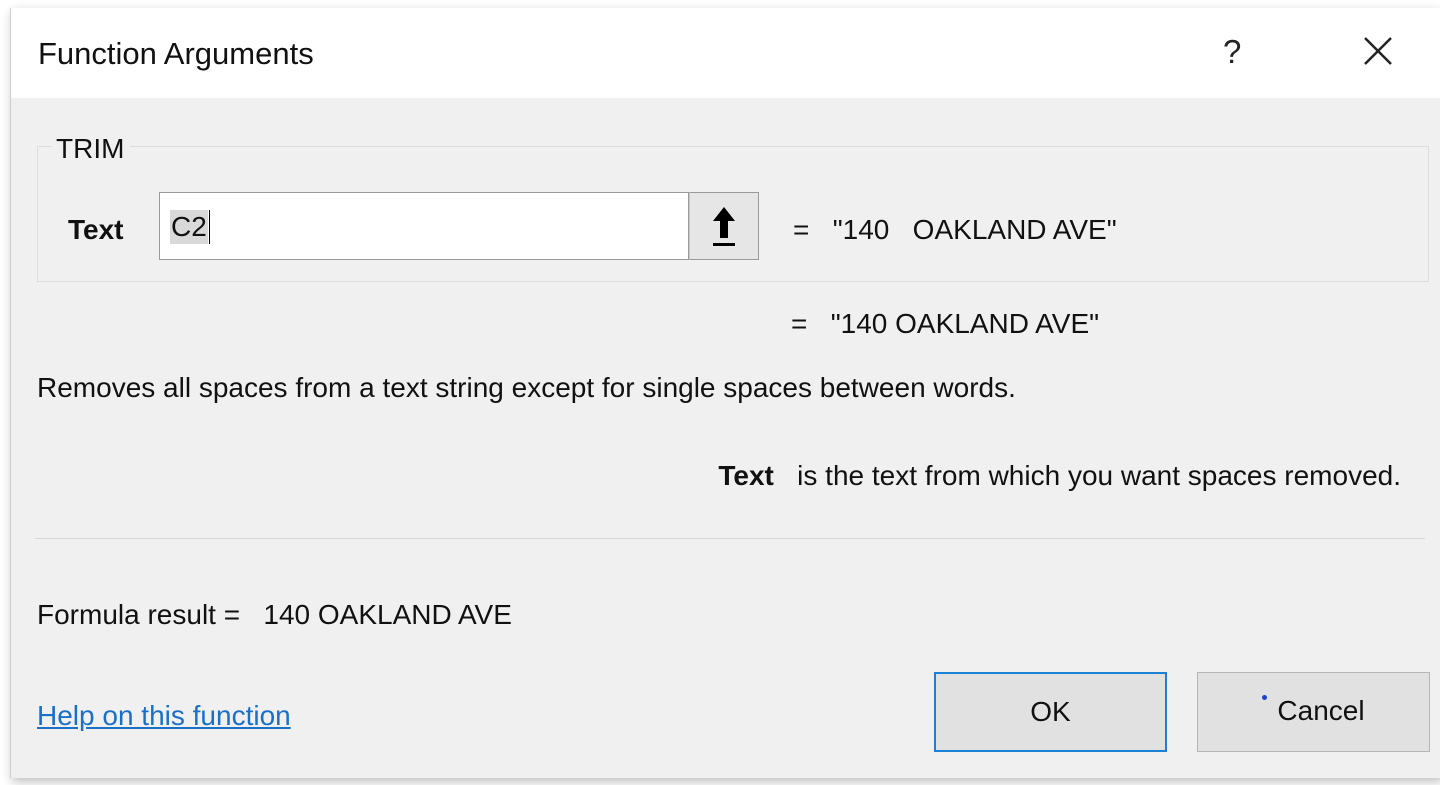 The image size is (1440, 785). What do you see at coordinates (209, 227) in the screenshot?
I see `text-caret` at bounding box center [209, 227].